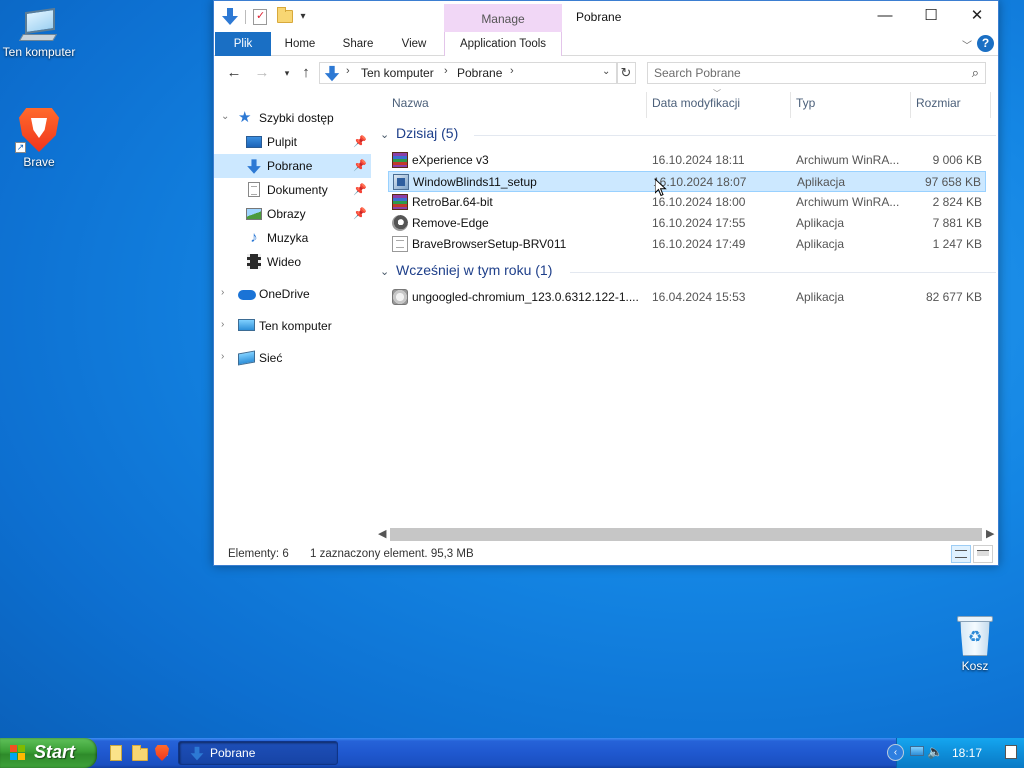 Image resolution: width=1024 pixels, height=768 pixels. What do you see at coordinates (820, 297) in the screenshot?
I see `file-type: Aplikacja` at bounding box center [820, 297].